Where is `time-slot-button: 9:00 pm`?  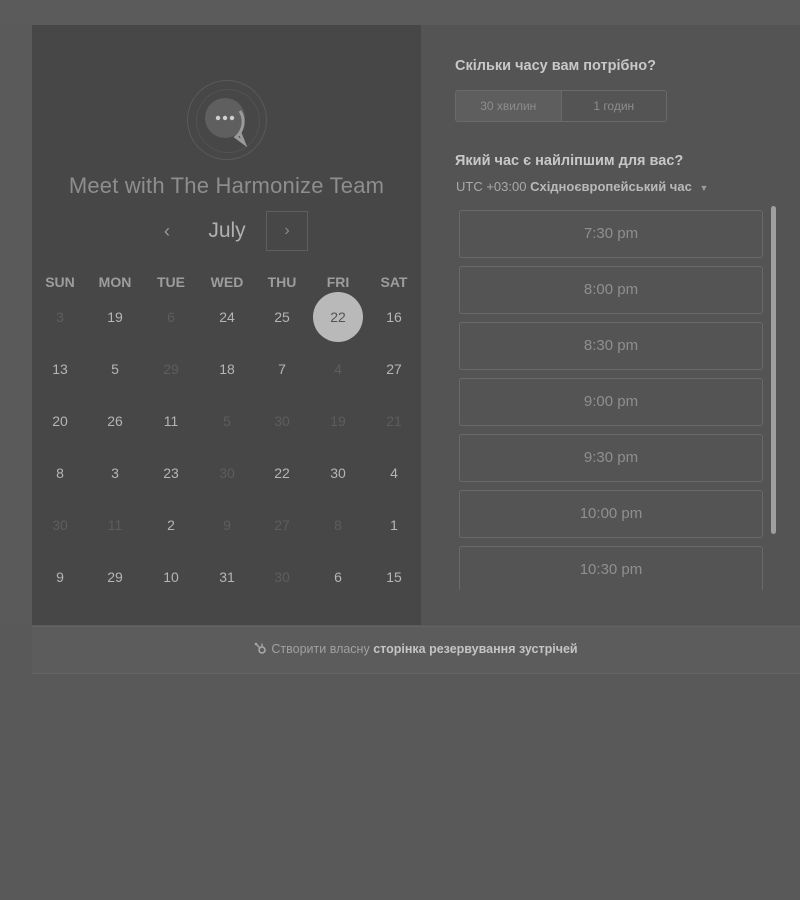 time-slot-button: 9:00 pm is located at coordinates (611, 402).